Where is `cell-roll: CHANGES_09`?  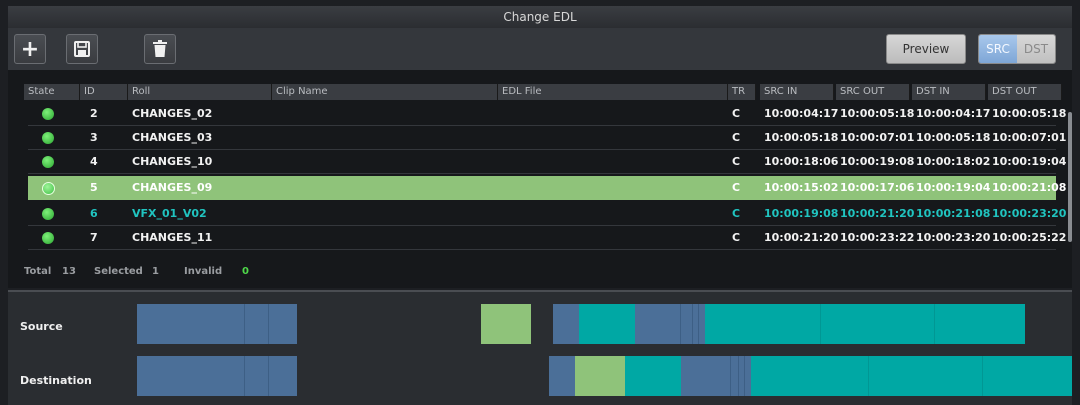
cell-roll: CHANGES_09 is located at coordinates (172, 187).